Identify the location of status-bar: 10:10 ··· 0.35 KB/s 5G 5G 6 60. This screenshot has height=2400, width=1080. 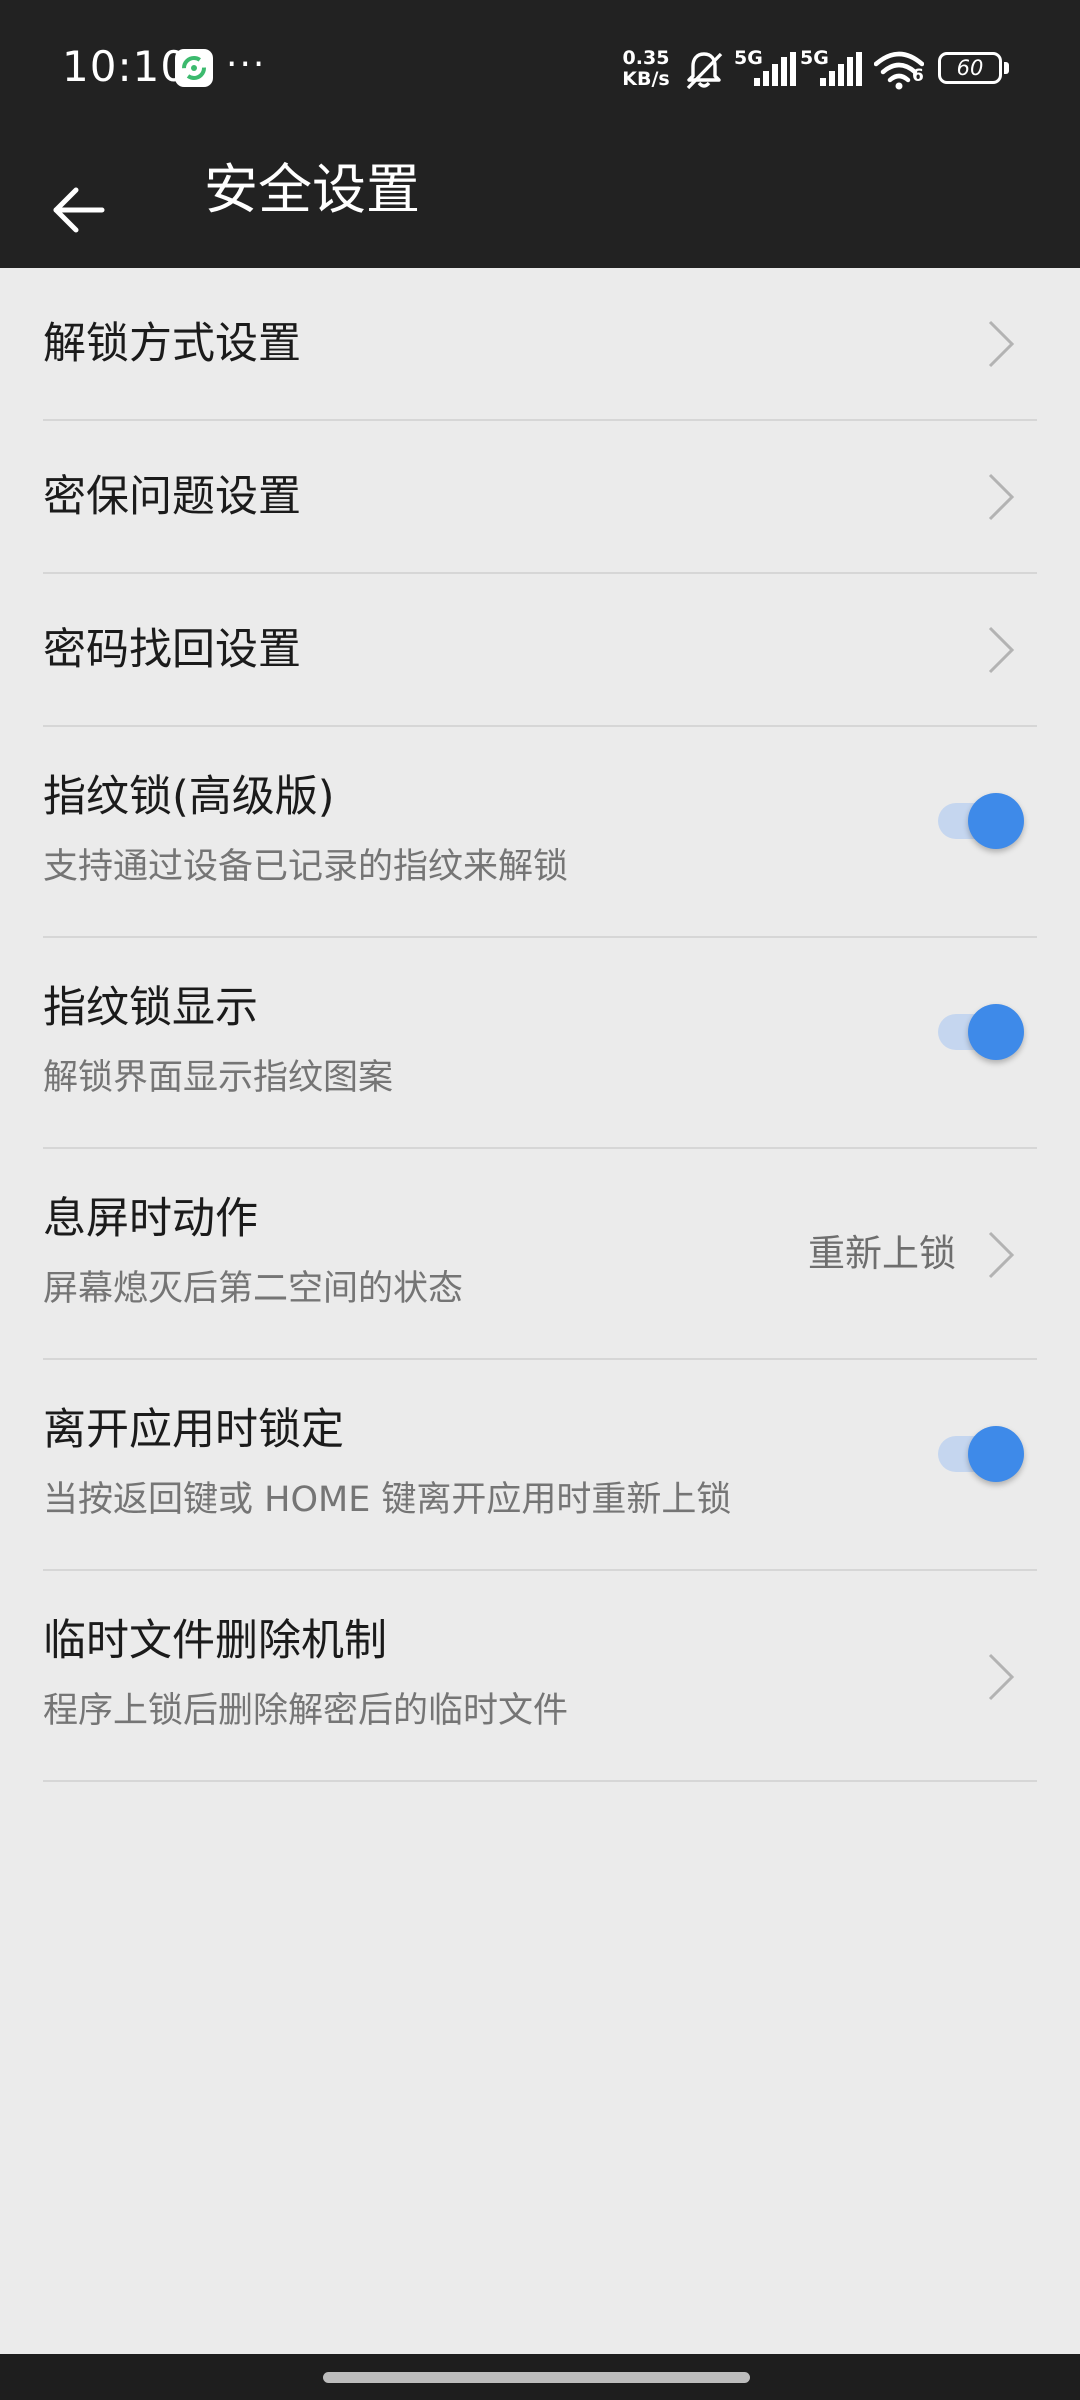
(540, 69).